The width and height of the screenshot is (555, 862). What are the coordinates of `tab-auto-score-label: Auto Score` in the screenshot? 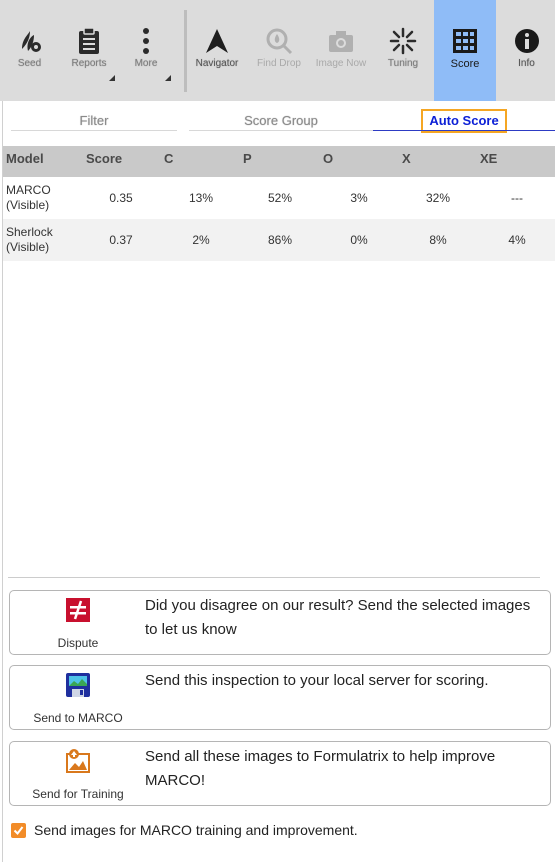 It's located at (464, 121).